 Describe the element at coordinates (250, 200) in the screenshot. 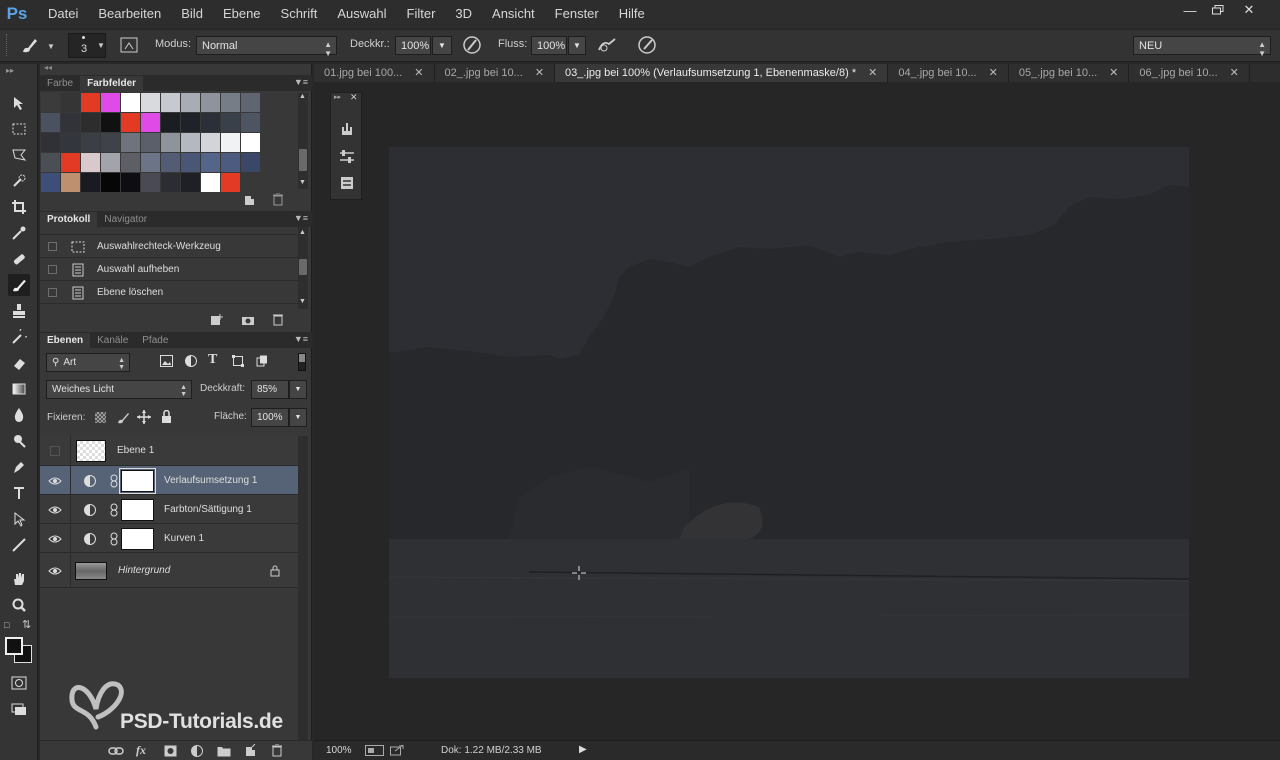

I see `new-swatch-button` at that location.